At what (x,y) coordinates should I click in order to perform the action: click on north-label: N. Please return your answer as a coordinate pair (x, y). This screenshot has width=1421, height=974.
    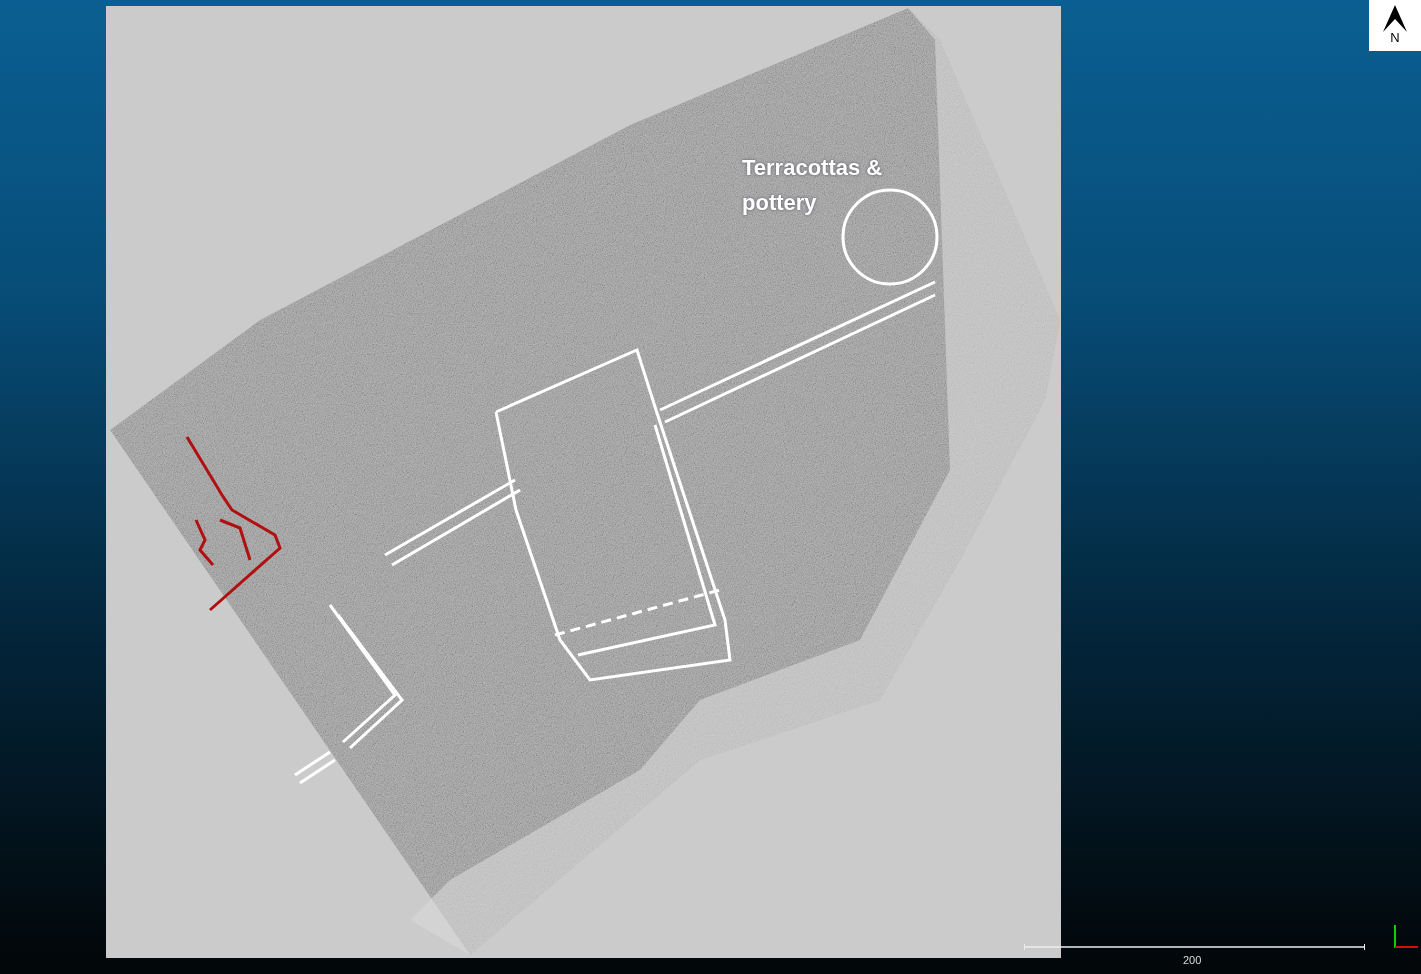
    Looking at the image, I should click on (1395, 38).